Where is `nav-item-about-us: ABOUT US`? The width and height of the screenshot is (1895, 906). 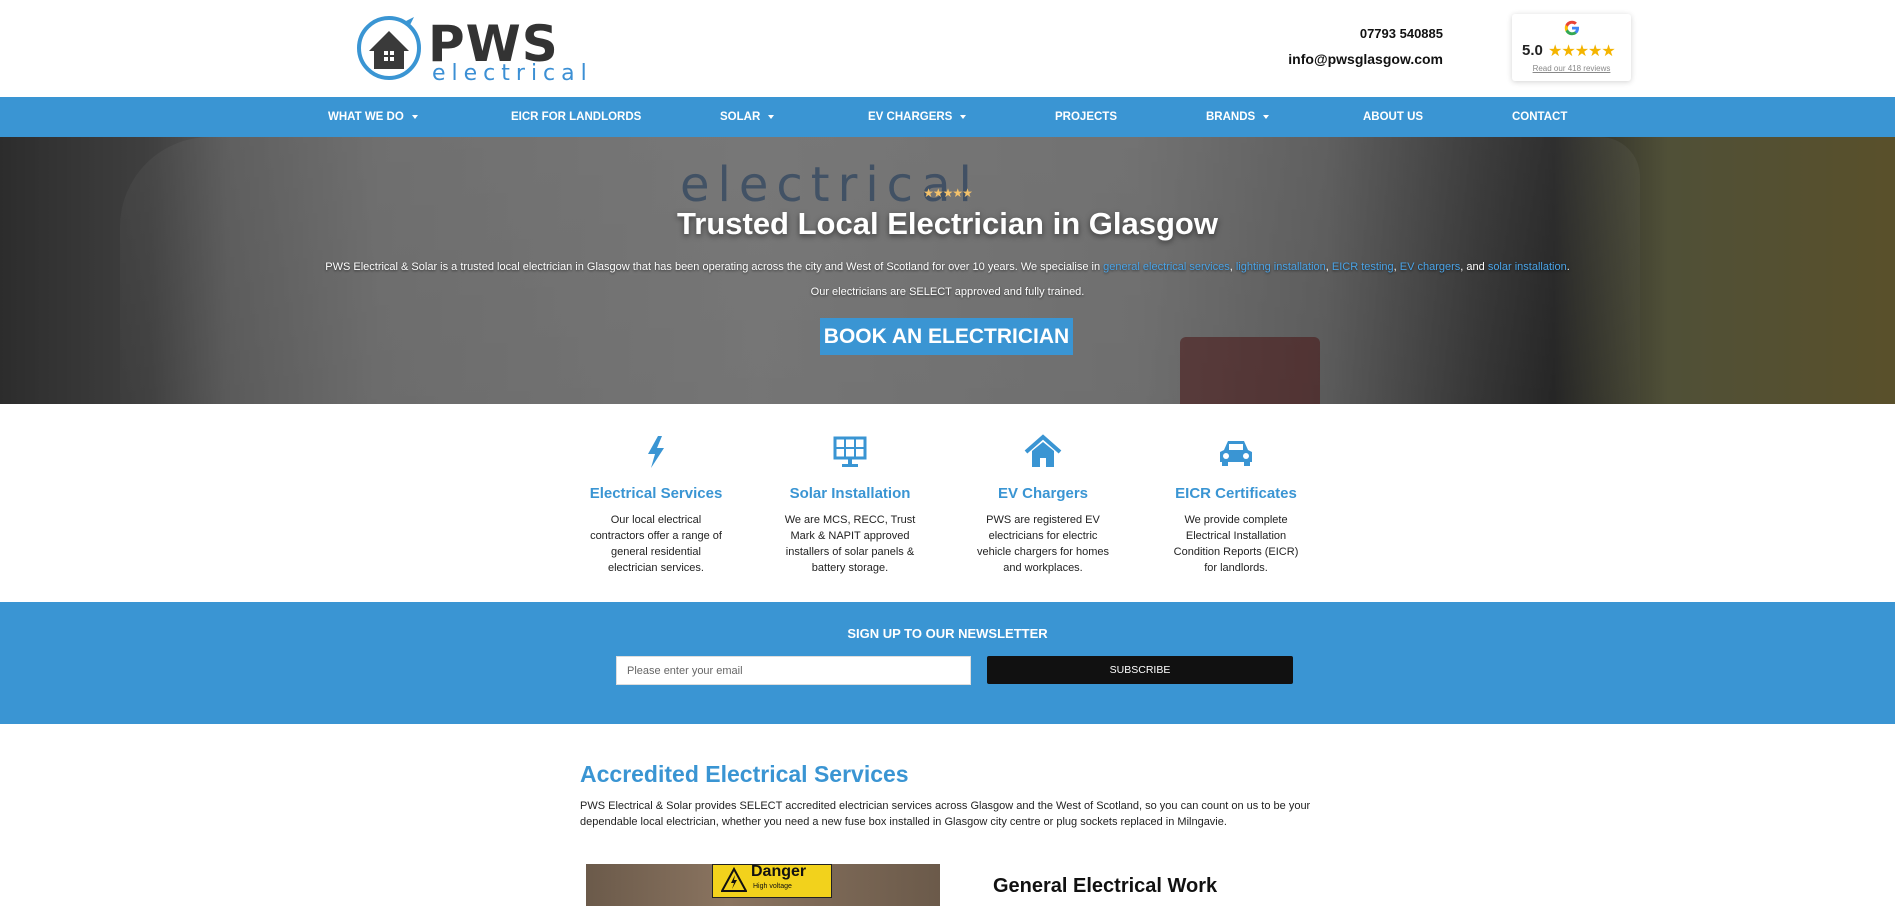
nav-item-about-us: ABOUT US is located at coordinates (1393, 117).